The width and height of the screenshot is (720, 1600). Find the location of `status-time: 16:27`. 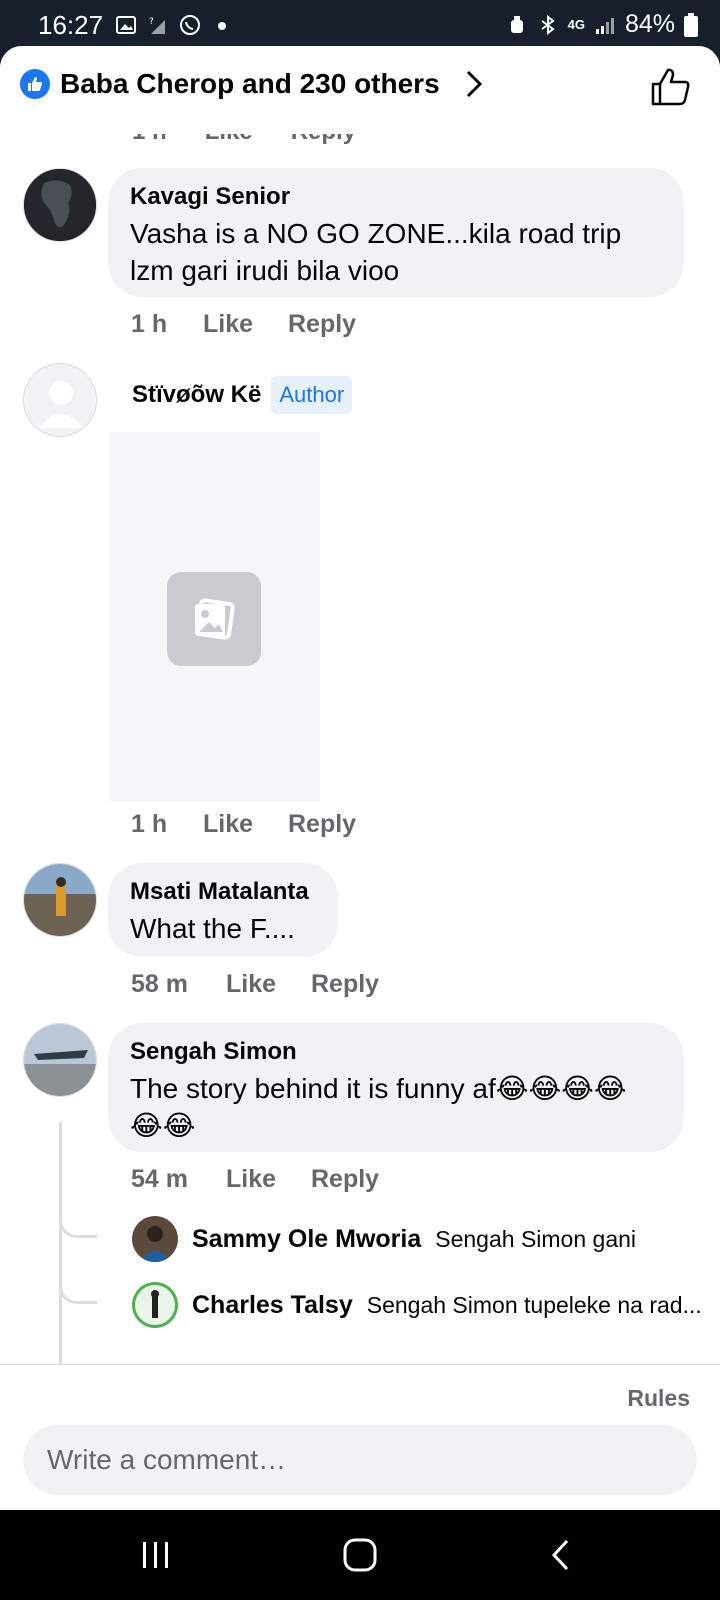

status-time: 16:27 is located at coordinates (71, 25).